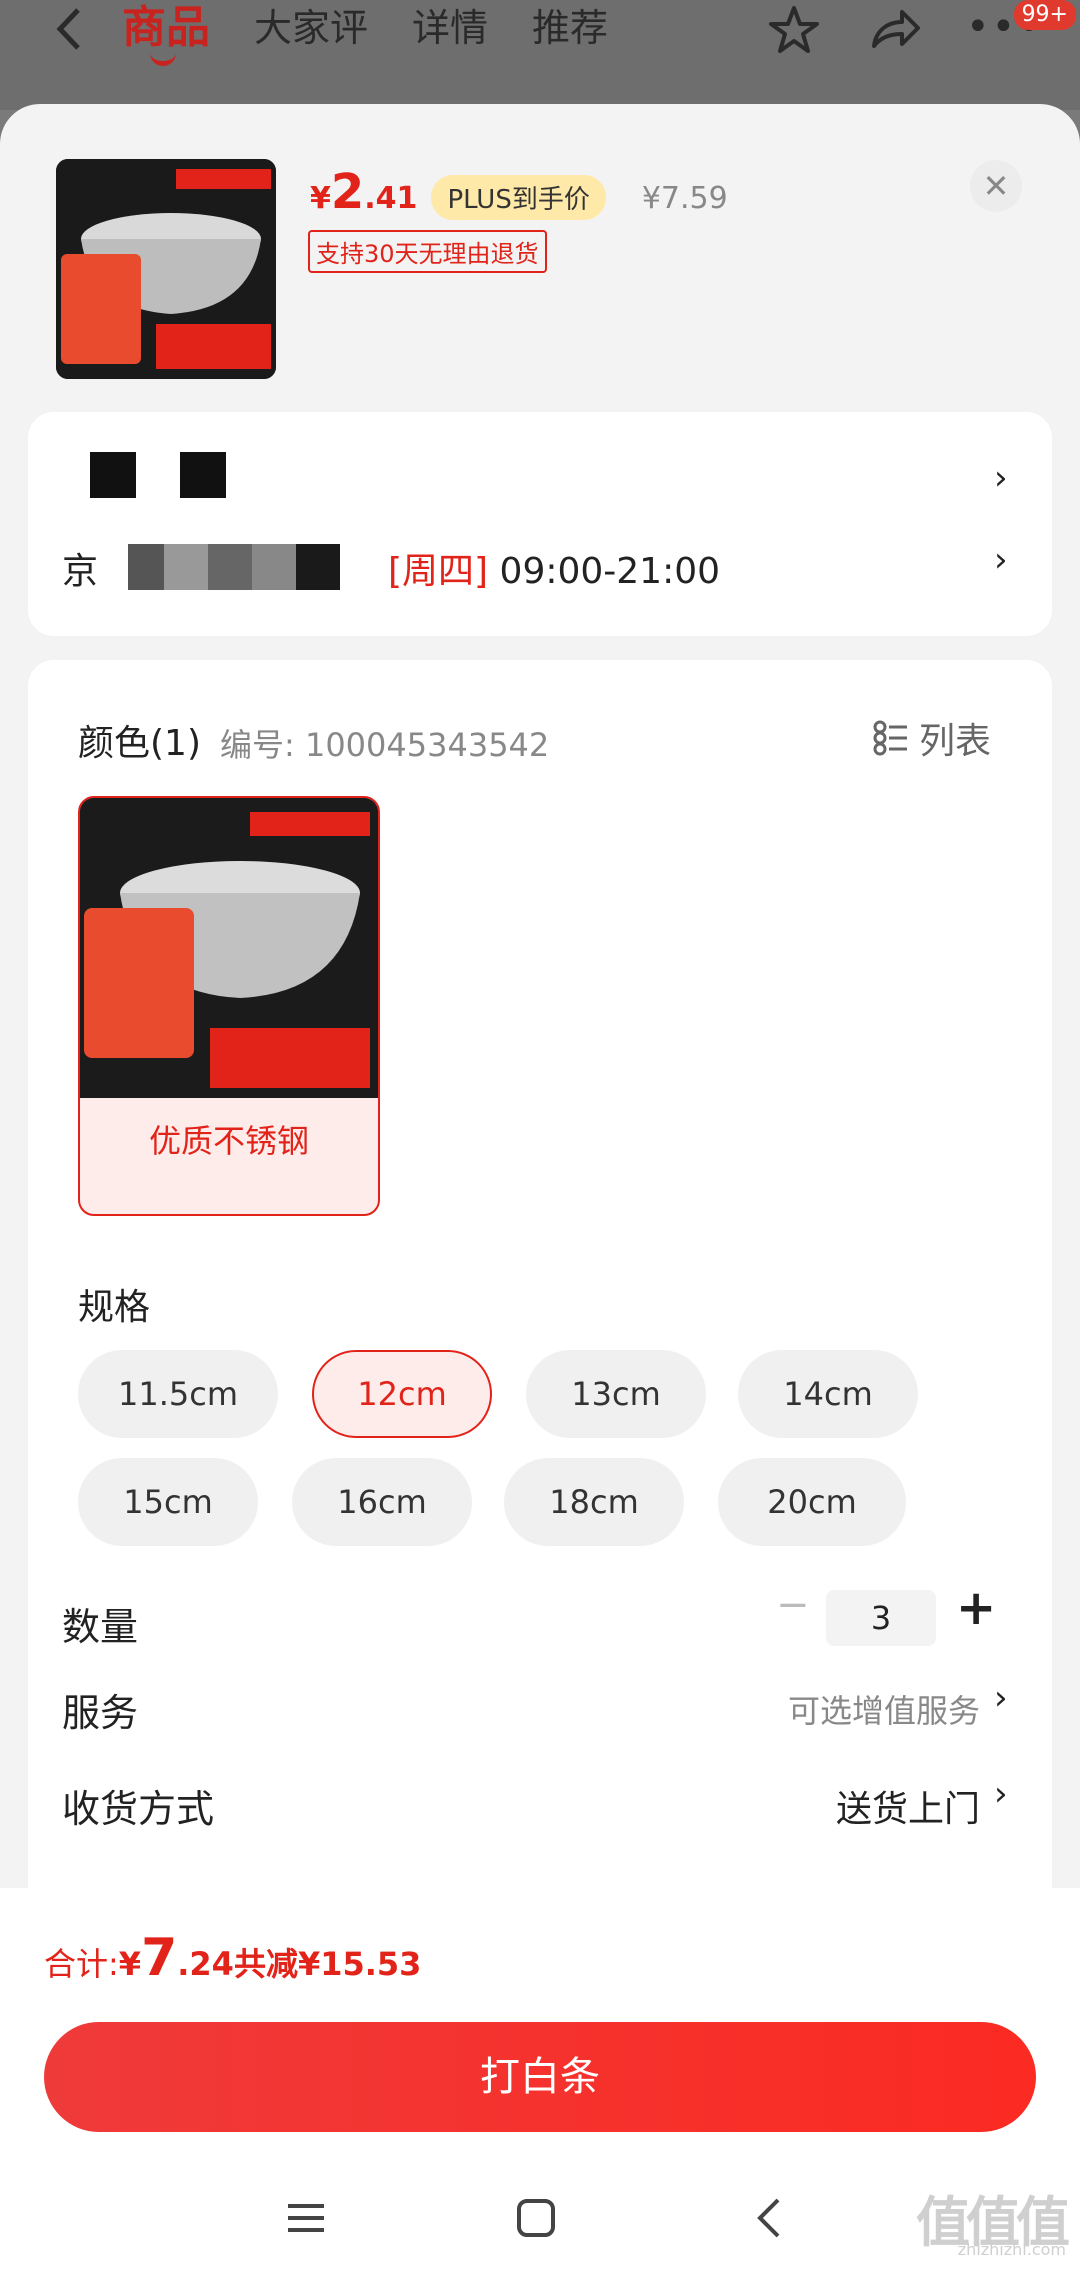  What do you see at coordinates (168, 1502) in the screenshot?
I see `size-chip: 15cm` at bounding box center [168, 1502].